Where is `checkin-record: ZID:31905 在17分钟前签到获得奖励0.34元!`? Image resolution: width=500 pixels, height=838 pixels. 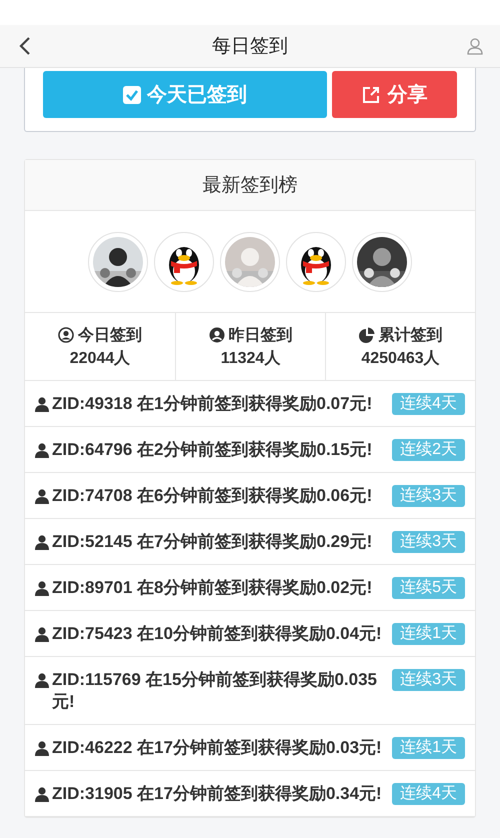 checkin-record: ZID:31905 在17分钟前签到获得奖励0.34元! is located at coordinates (217, 794).